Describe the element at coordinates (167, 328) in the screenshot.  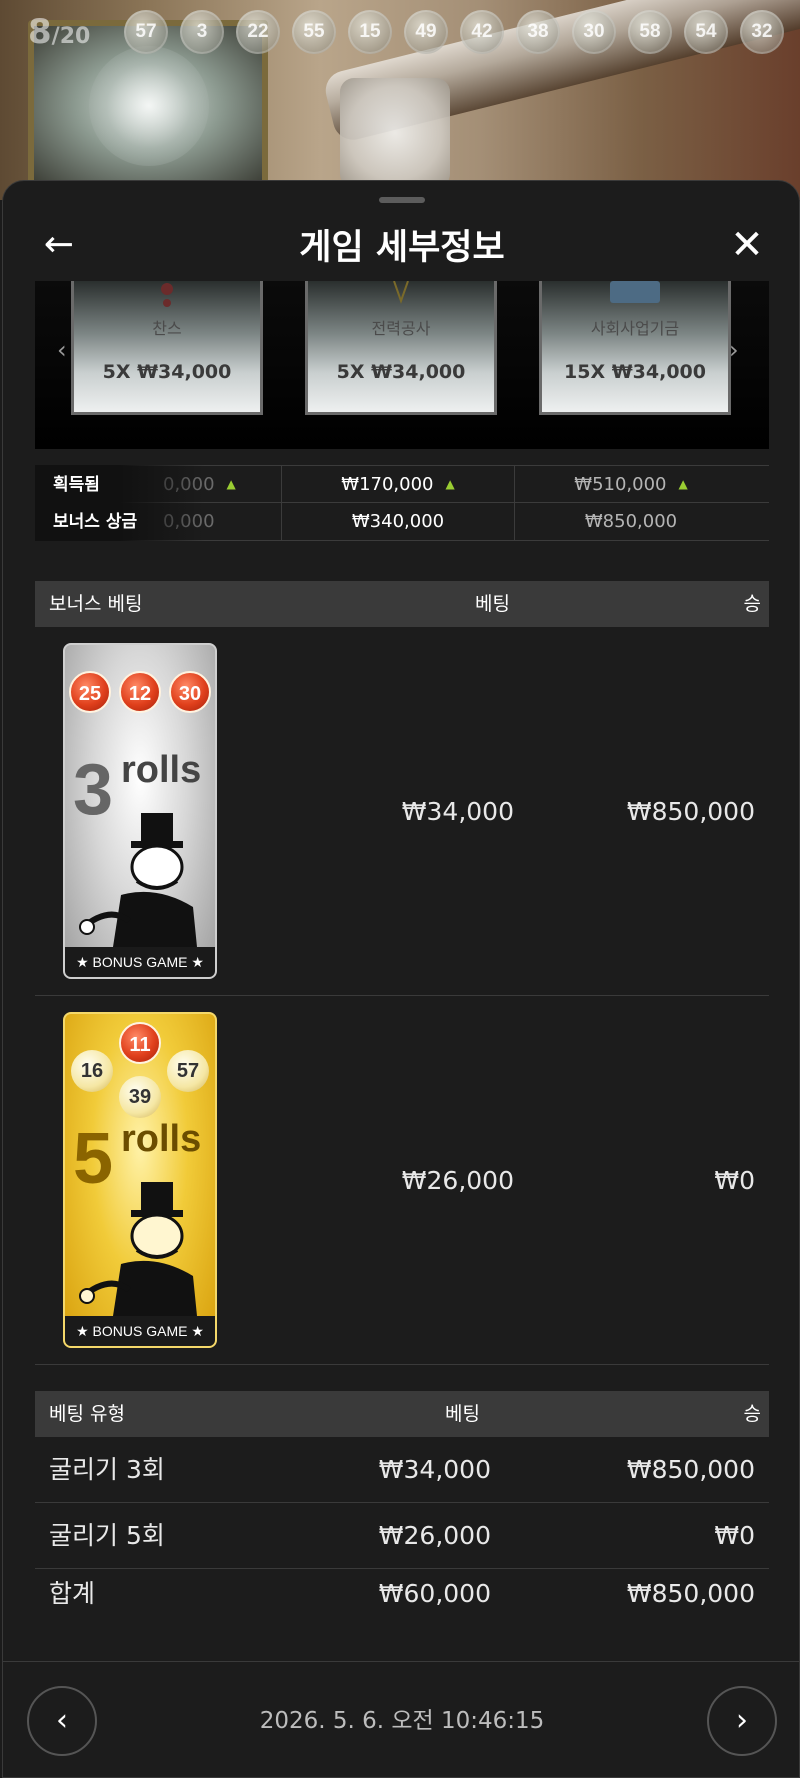
I see `card-name: 찬스` at that location.